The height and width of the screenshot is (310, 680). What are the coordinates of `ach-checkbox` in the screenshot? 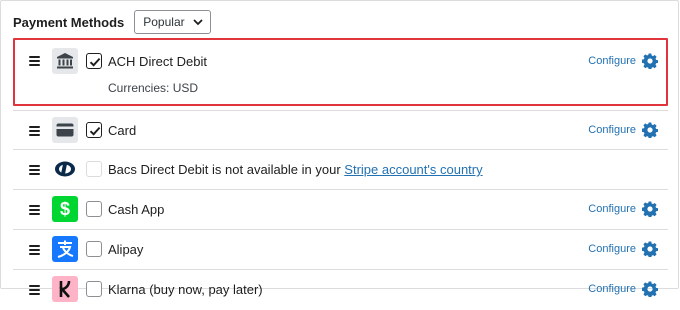 It's located at (94, 61).